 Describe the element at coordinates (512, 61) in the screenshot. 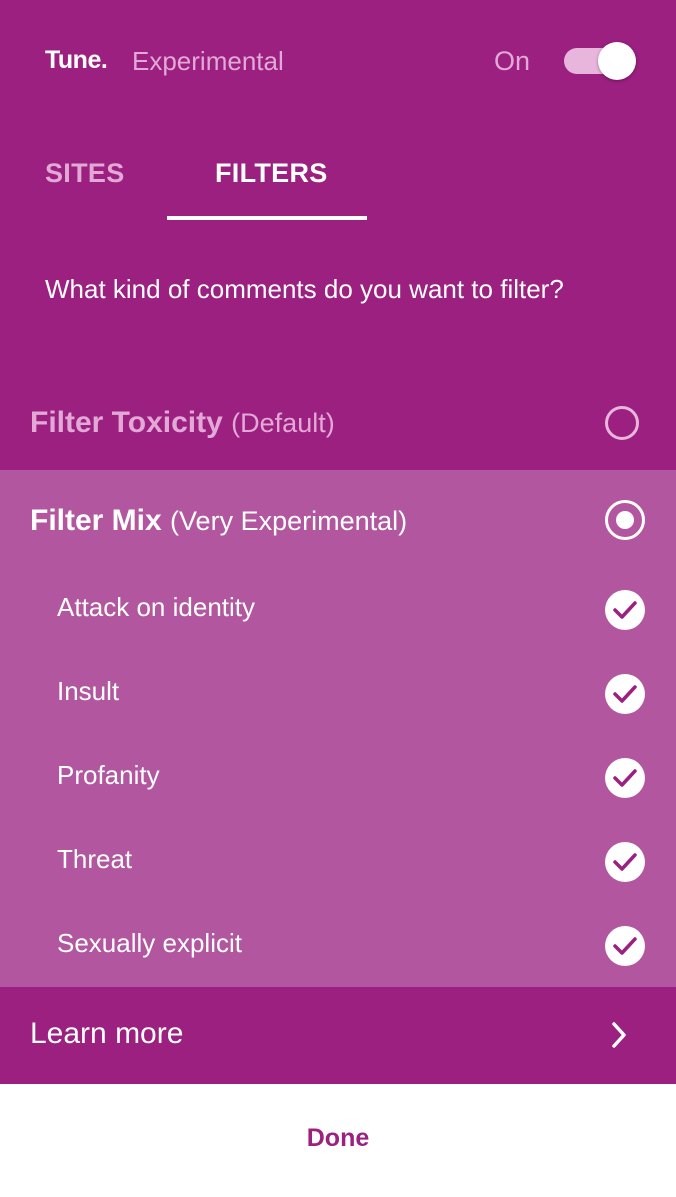

I see `toggle-label: On` at that location.